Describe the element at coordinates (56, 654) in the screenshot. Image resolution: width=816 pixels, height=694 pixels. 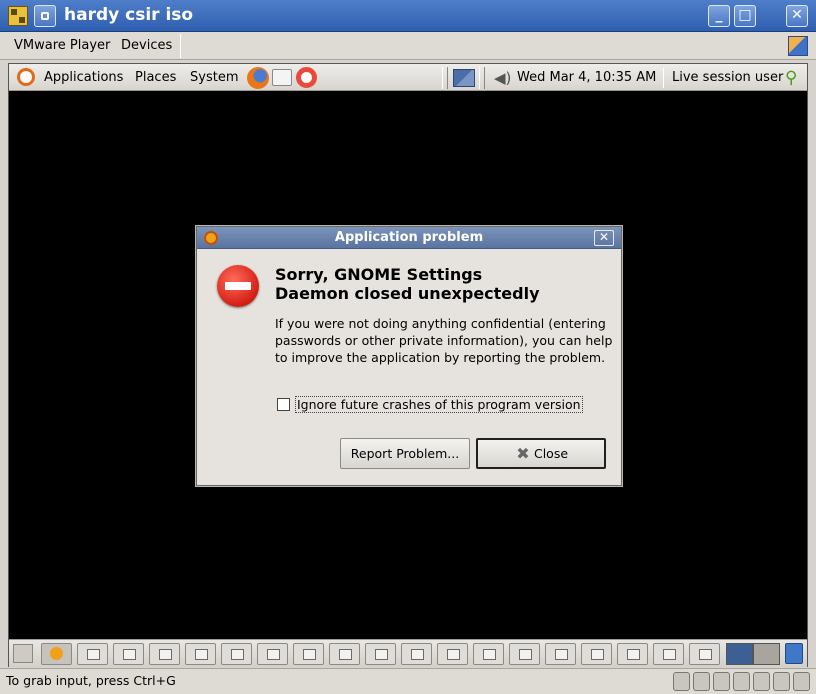
I see `taskbar-item-active` at that location.